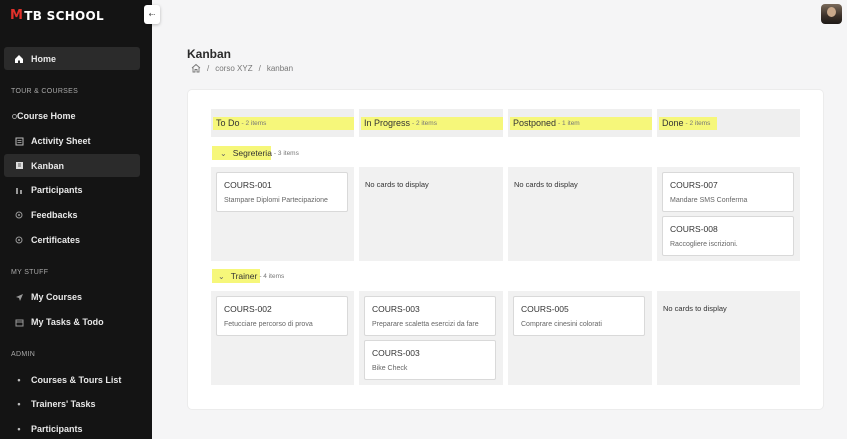 The height and width of the screenshot is (439, 847). Describe the element at coordinates (23, 354) in the screenshot. I see `section-label-admin: ADMIN` at that location.